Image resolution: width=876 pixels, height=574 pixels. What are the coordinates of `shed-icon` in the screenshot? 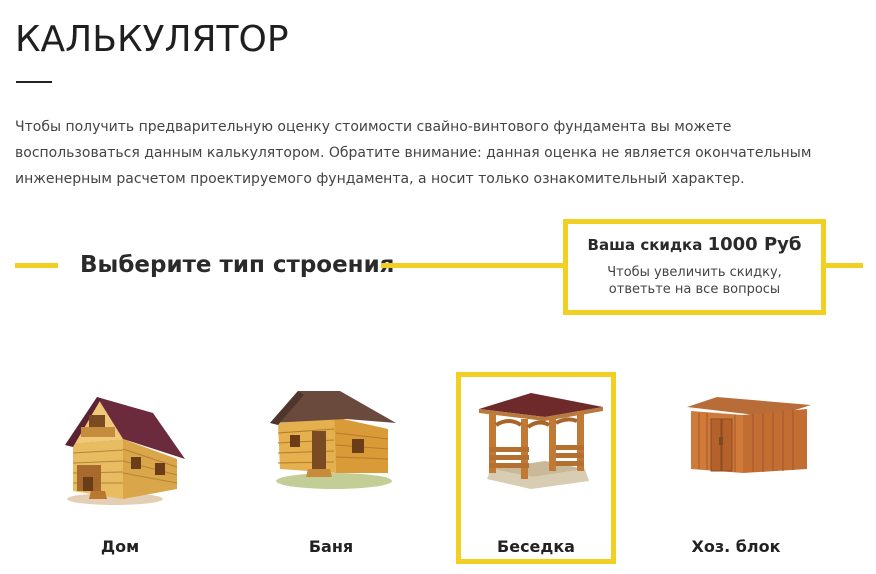 It's located at (749, 435).